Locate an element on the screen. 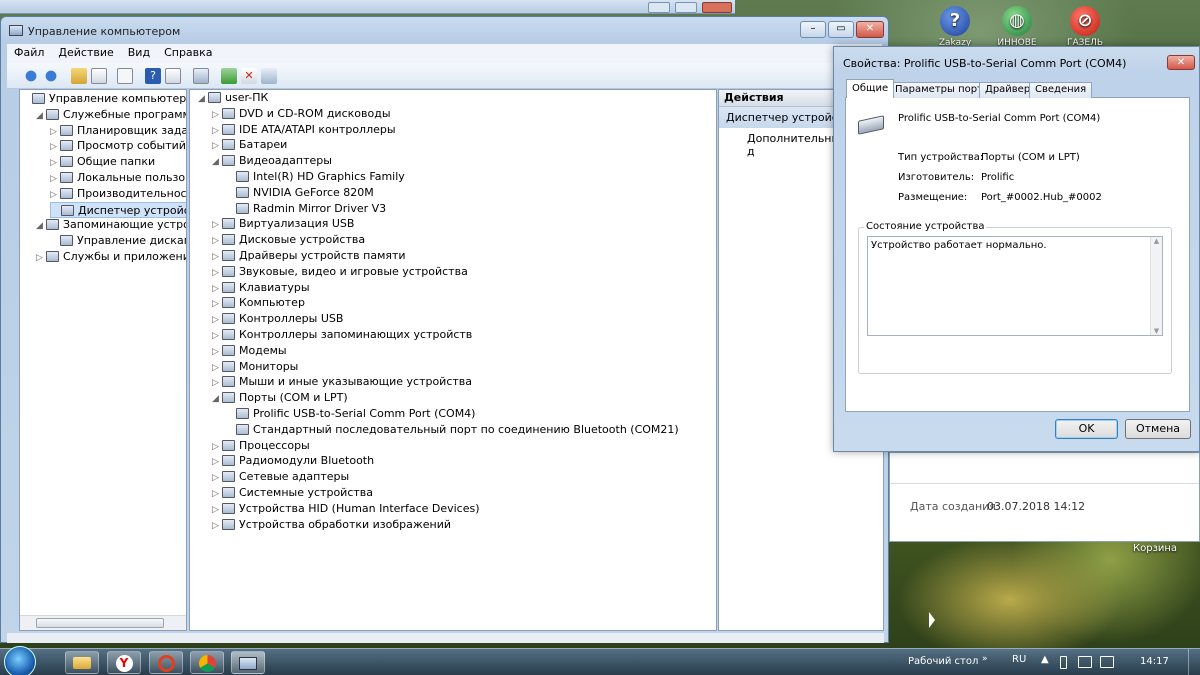 The width and height of the screenshot is (1200, 675). console-tree-item: ▷ Общие папки is located at coordinates (102, 162).